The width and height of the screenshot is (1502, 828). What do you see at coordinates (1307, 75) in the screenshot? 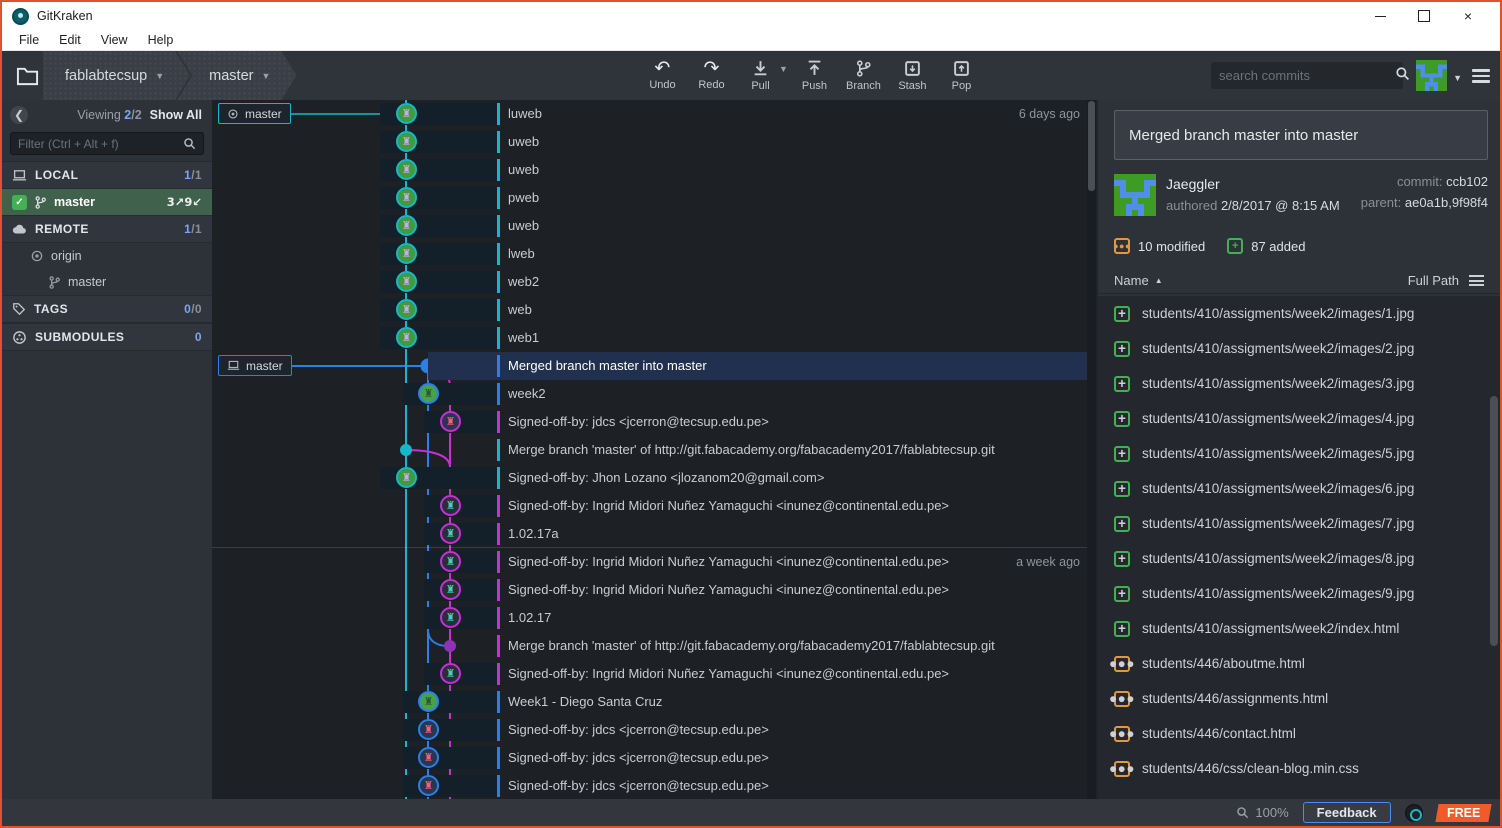
I see `search-commits-input` at bounding box center [1307, 75].